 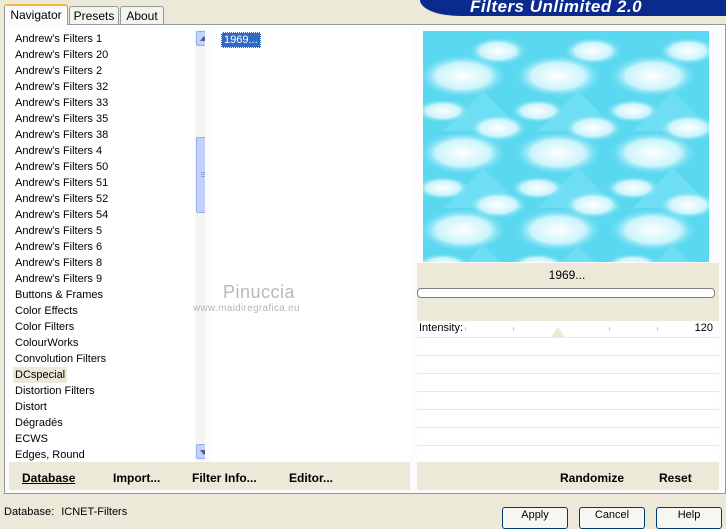 I want to click on status-database-value: ICNET-Filters, so click(x=94, y=512).